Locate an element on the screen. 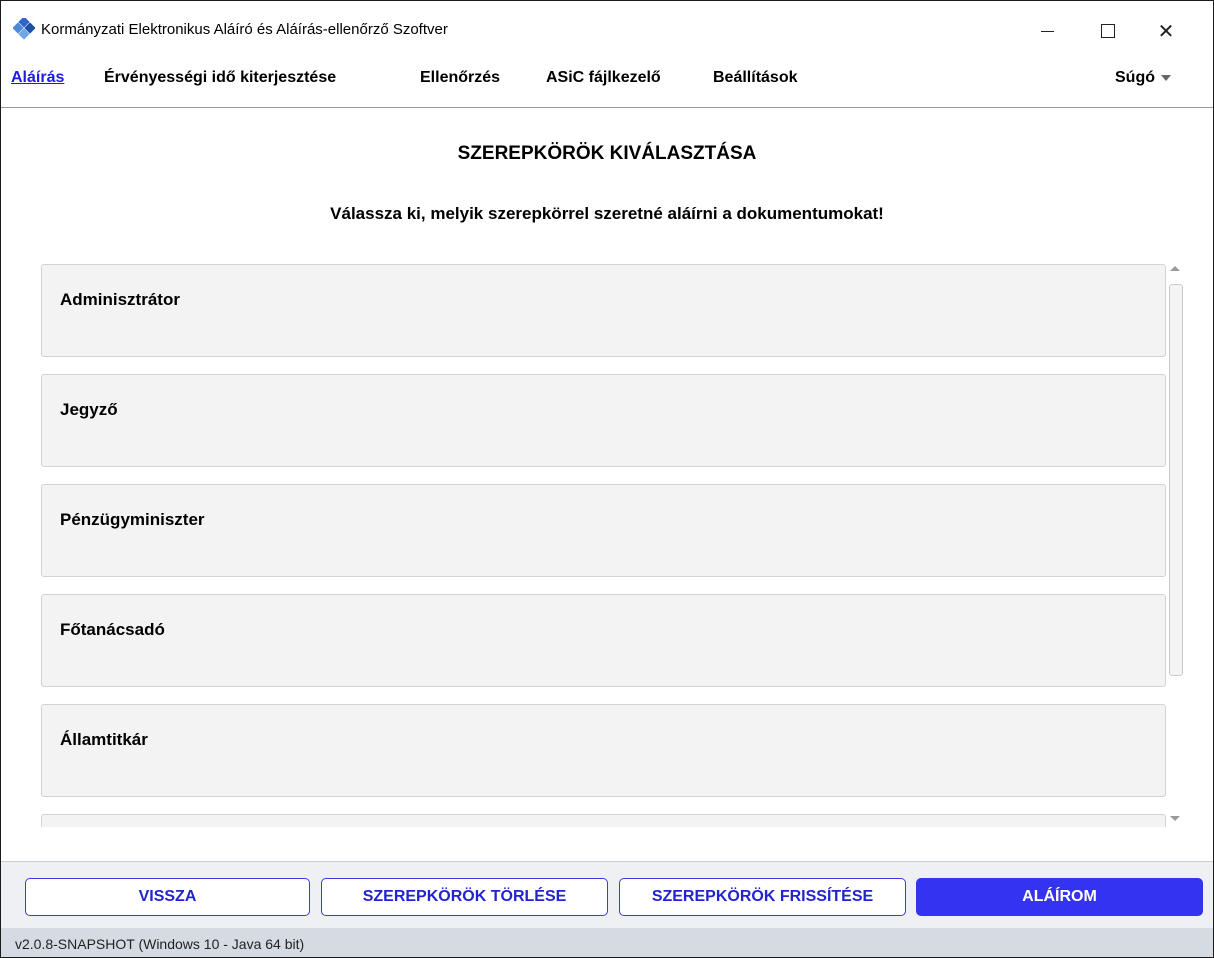 The width and height of the screenshot is (1214, 958). role-card-partial is located at coordinates (603, 820).